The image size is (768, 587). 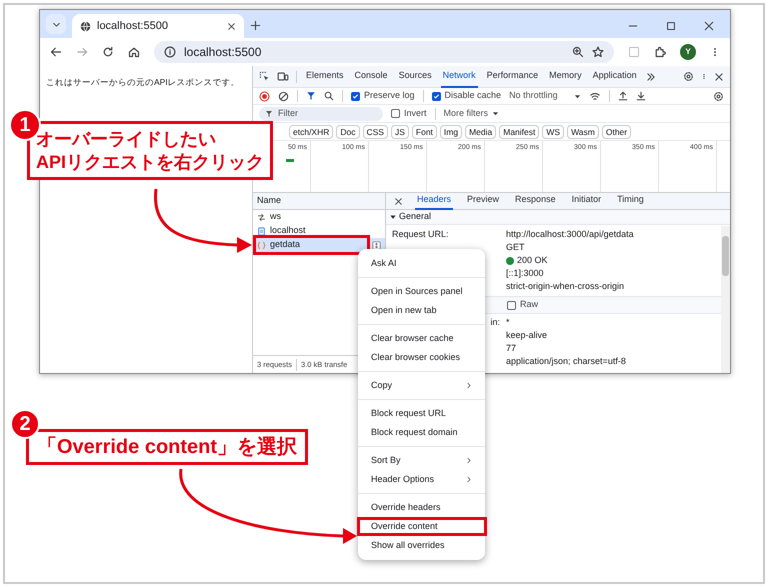 What do you see at coordinates (511, 348) in the screenshot?
I see `header-value: 77` at bounding box center [511, 348].